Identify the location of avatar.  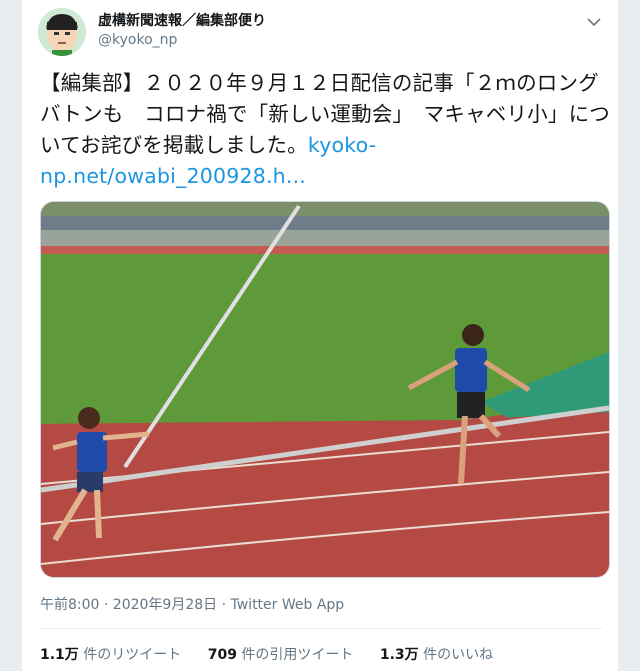
(62, 32).